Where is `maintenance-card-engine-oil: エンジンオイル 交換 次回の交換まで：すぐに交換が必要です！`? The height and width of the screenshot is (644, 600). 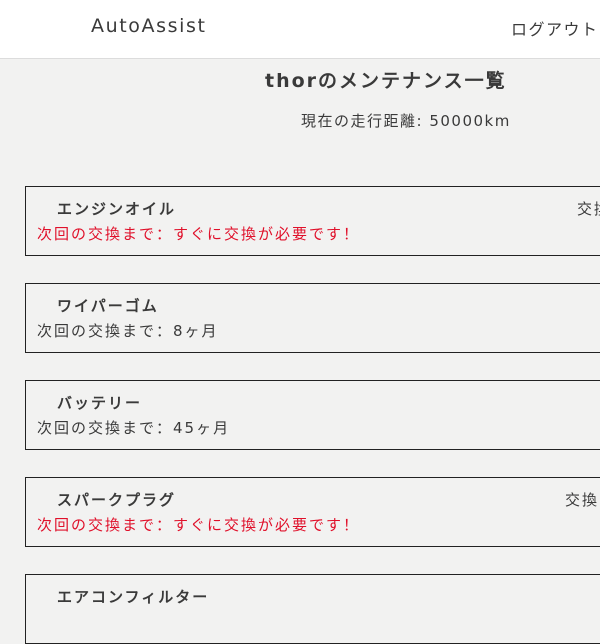 maintenance-card-engine-oil: エンジンオイル 交換 次回の交換まで：すぐに交換が必要です！ is located at coordinates (312, 221).